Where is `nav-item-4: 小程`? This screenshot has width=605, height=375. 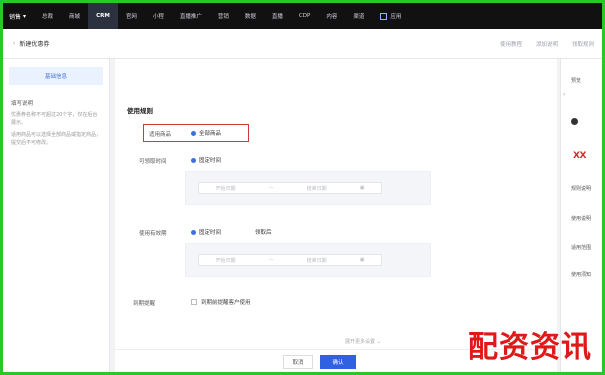
nav-item-4: 小程 is located at coordinates (158, 16).